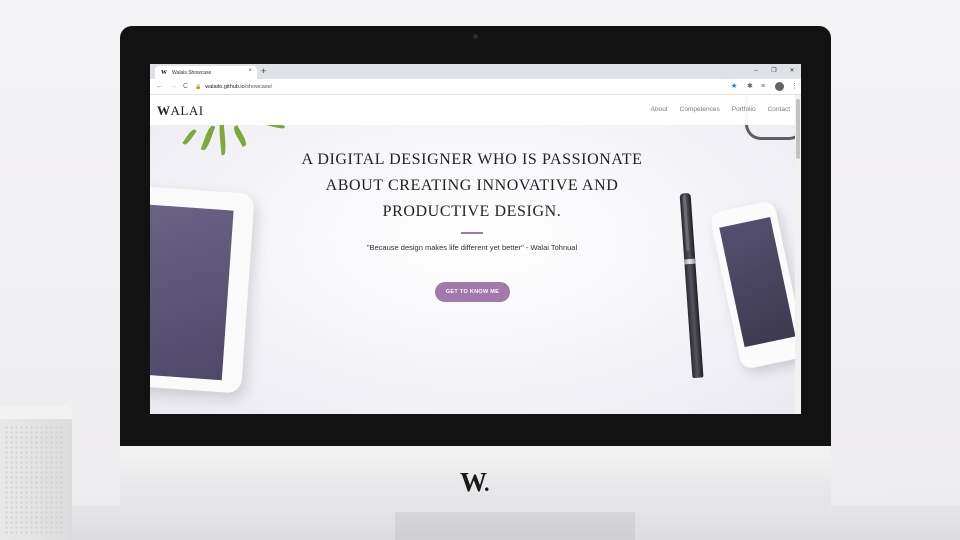  I want to click on site-menu: About Competences Portfolio Contact, so click(720, 109).